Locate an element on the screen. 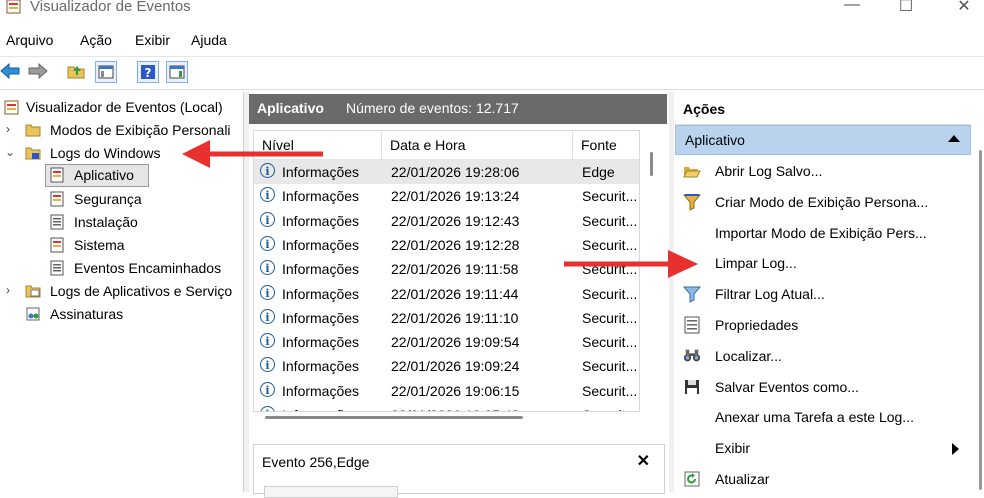 The width and height of the screenshot is (984, 498). events-horizontal-scrollbar is located at coordinates (403, 417).